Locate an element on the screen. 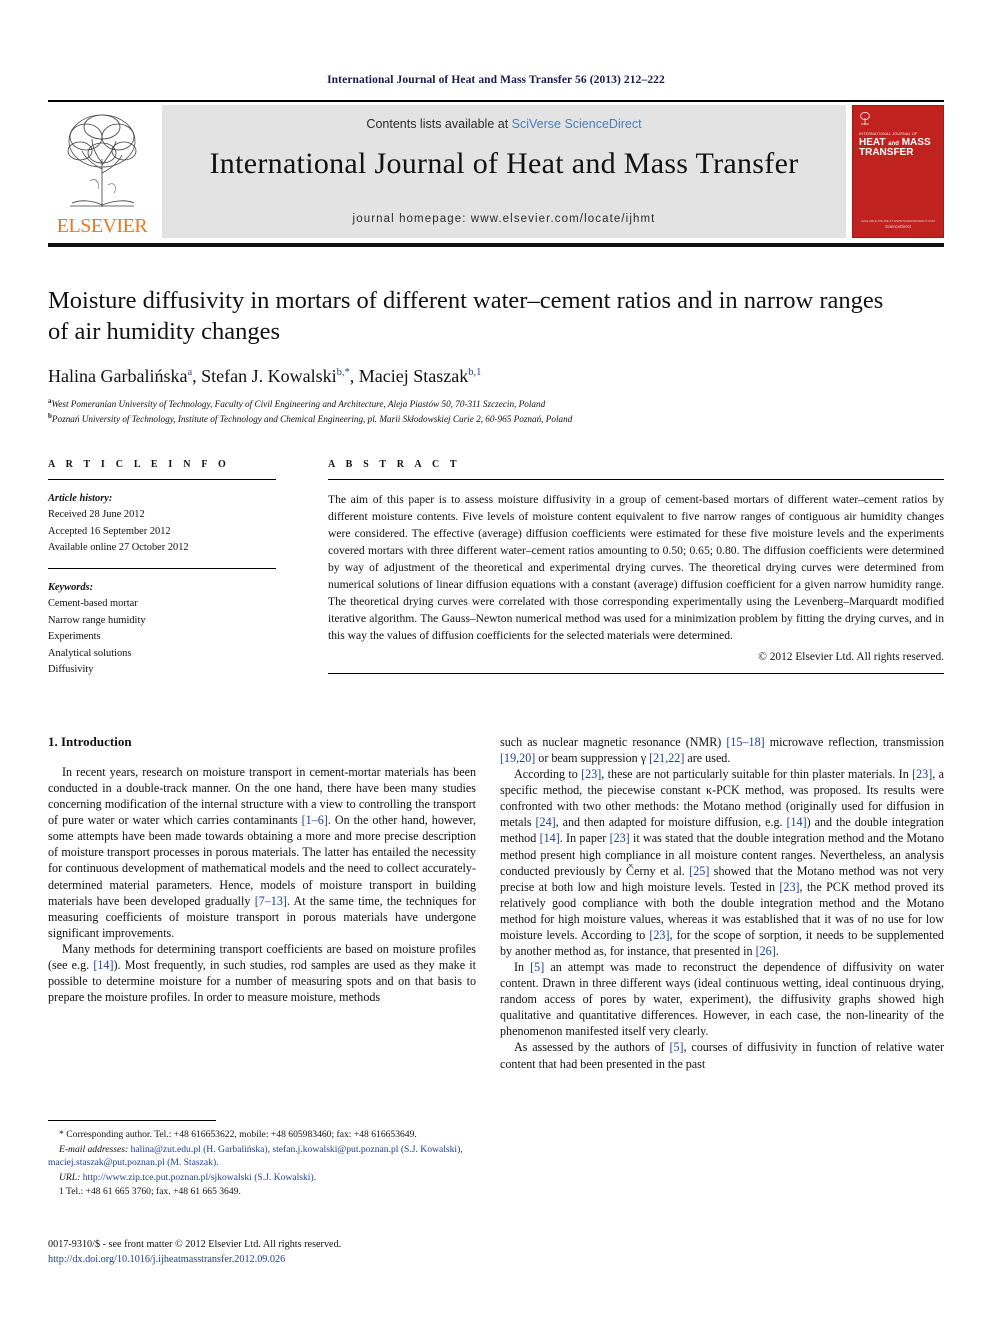 Image resolution: width=992 pixels, height=1323 pixels. section-heading-introduction: 1. Introduction is located at coordinates (90, 741).